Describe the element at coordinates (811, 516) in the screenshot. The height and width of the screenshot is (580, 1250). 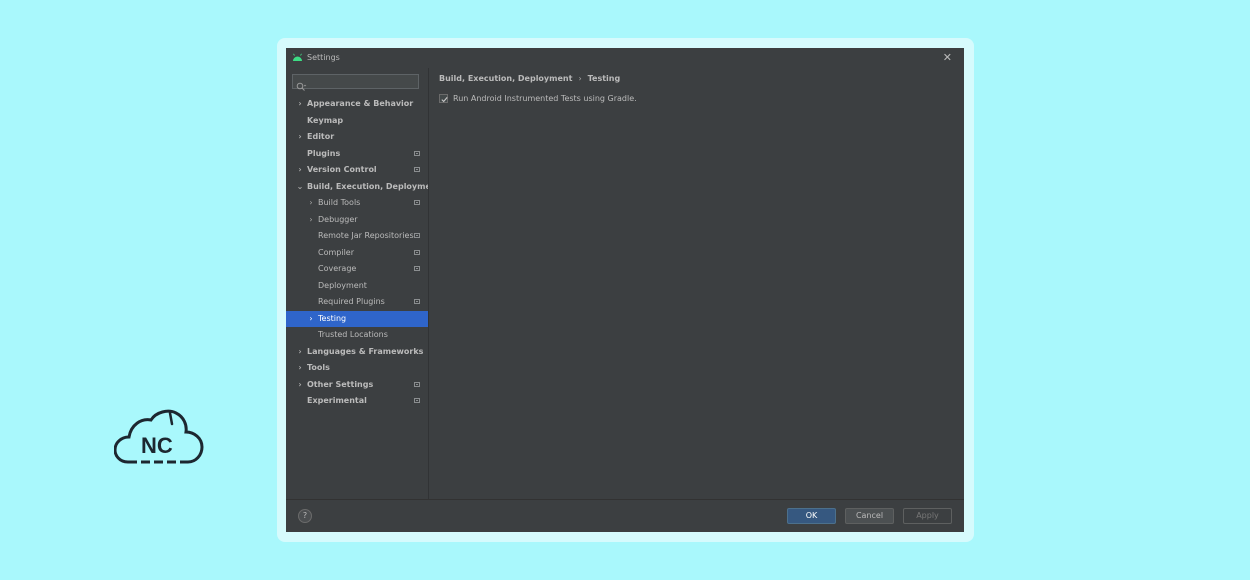
I see `ok-button: OK` at that location.